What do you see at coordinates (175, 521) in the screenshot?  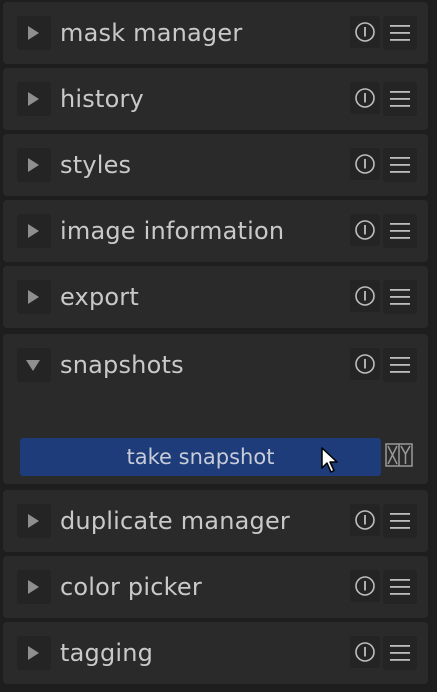 I see `module-label: duplicate manager` at bounding box center [175, 521].